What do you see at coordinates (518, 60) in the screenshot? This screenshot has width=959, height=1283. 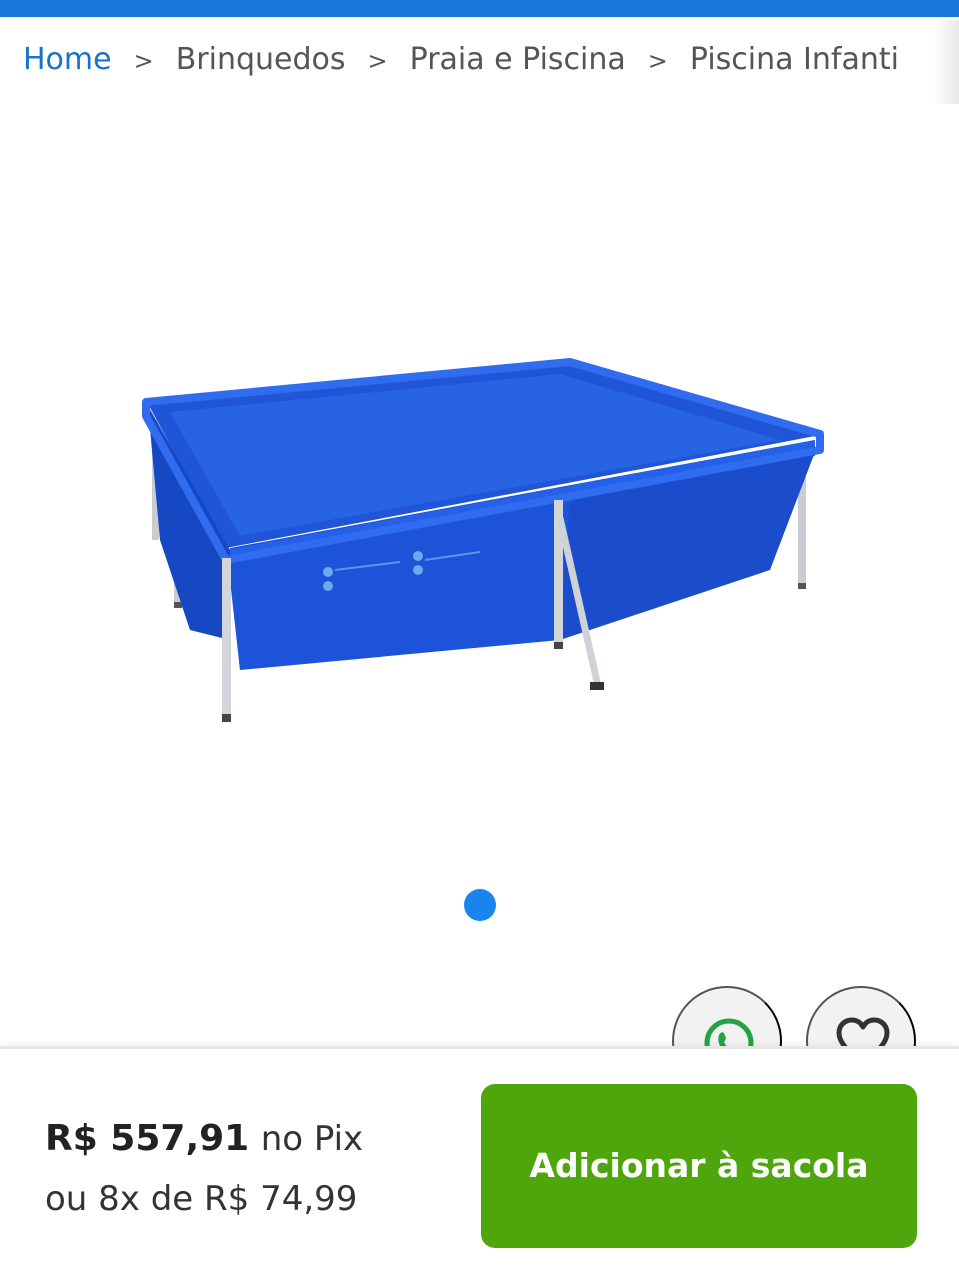 I see `breadcrumb-praia-piscina-link: Praia e Piscina` at bounding box center [518, 60].